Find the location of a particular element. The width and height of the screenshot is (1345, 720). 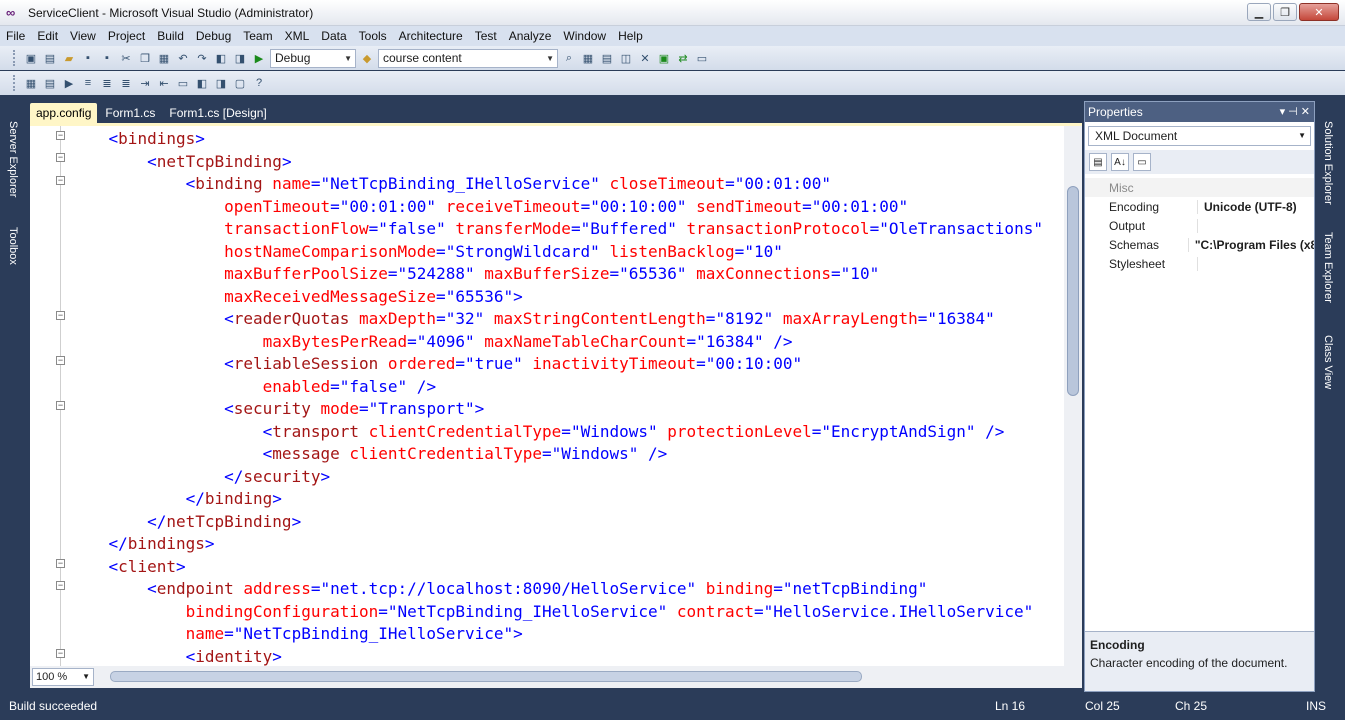

code-line: enabled="false" /> is located at coordinates (566, 387).